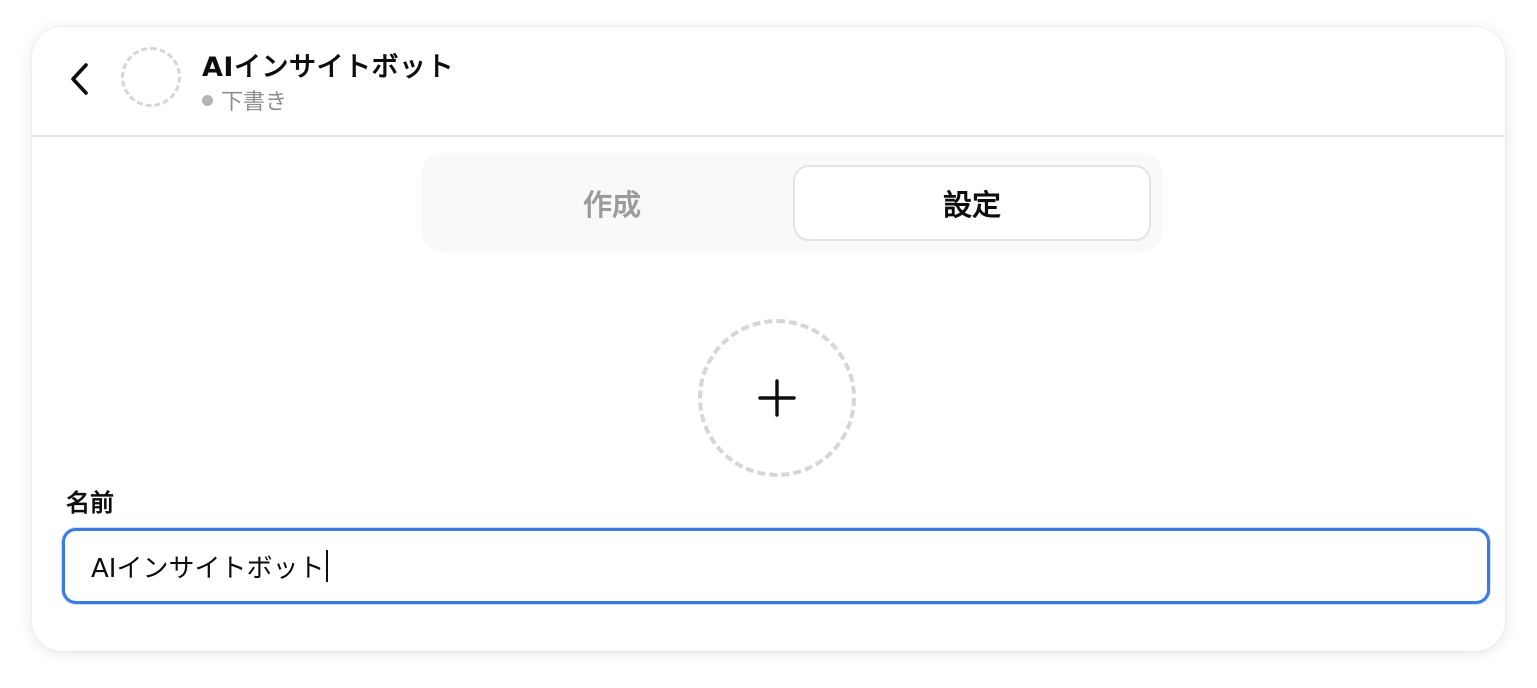 The width and height of the screenshot is (1537, 688). What do you see at coordinates (151, 77) in the screenshot?
I see `bot-avatar-placeholder` at bounding box center [151, 77].